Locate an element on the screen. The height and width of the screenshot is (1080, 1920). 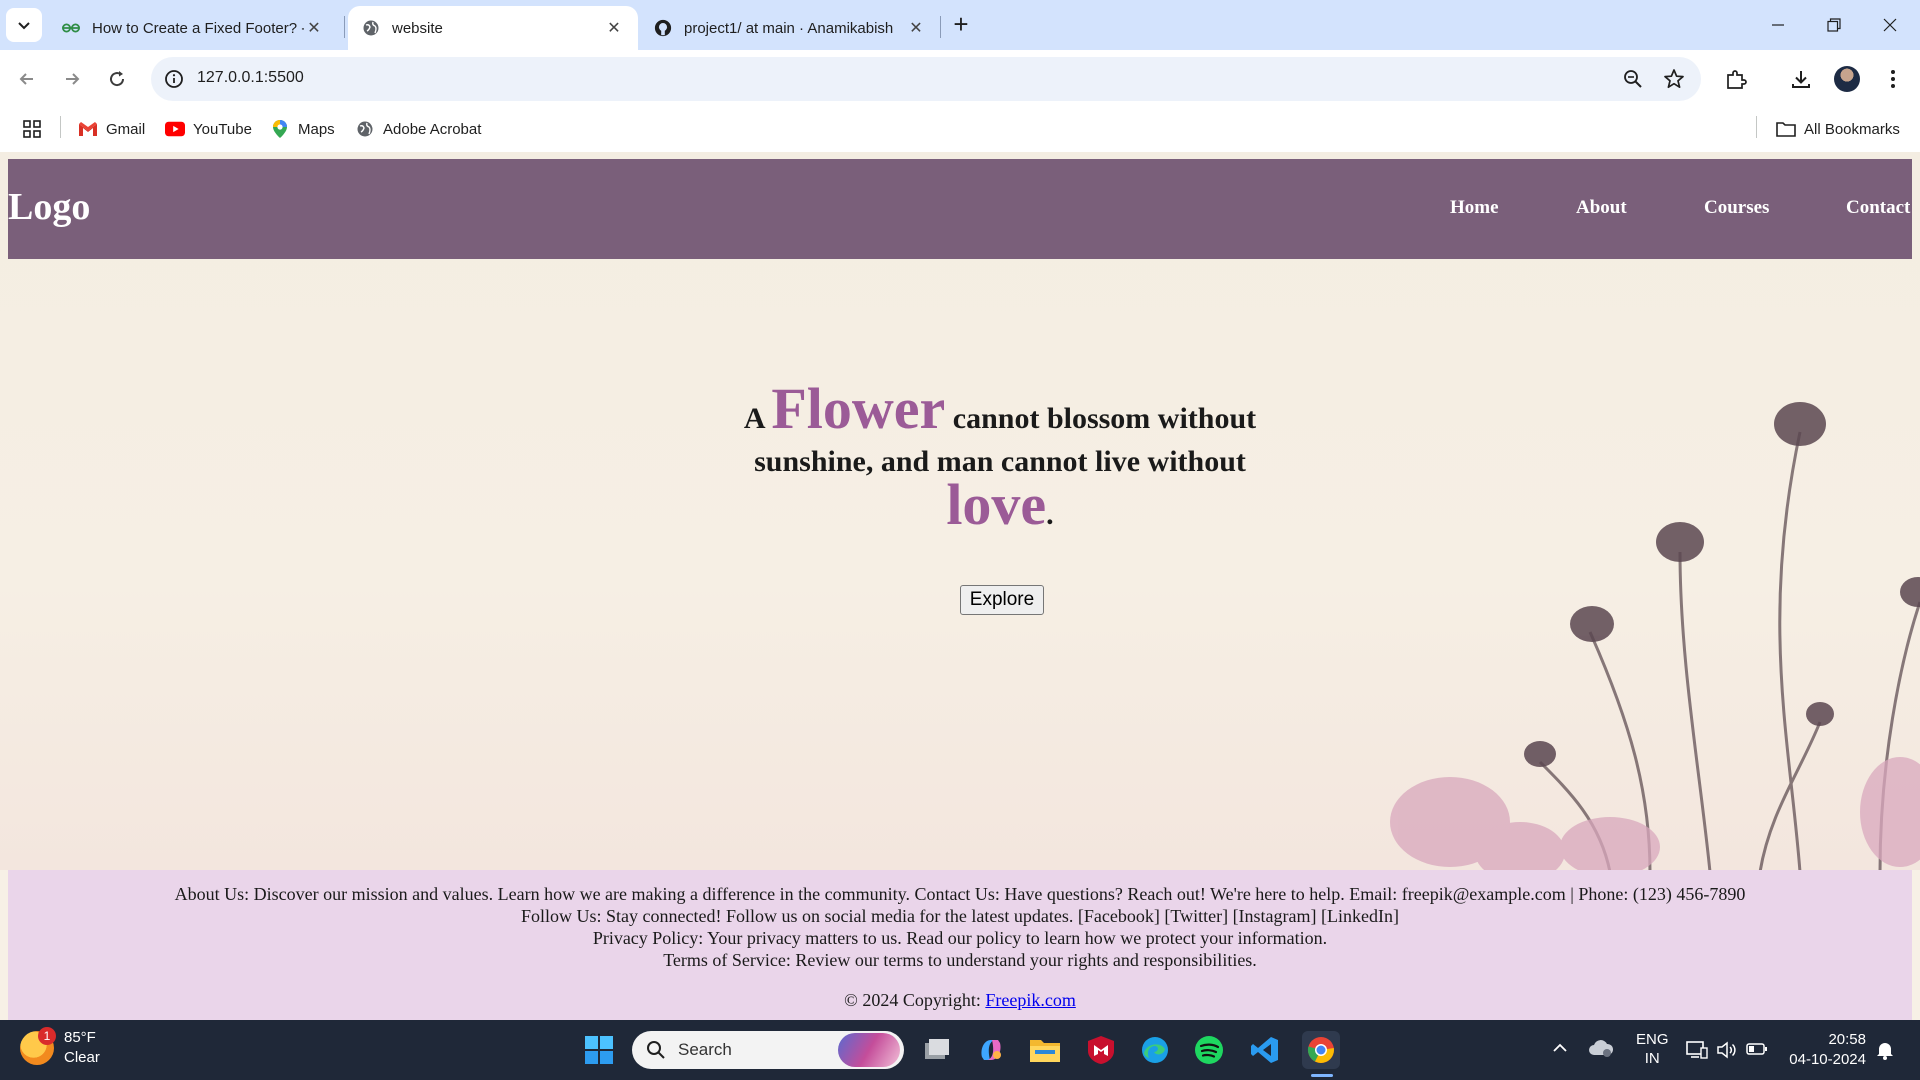
weather-condition: Clear is located at coordinates (82, 1057).